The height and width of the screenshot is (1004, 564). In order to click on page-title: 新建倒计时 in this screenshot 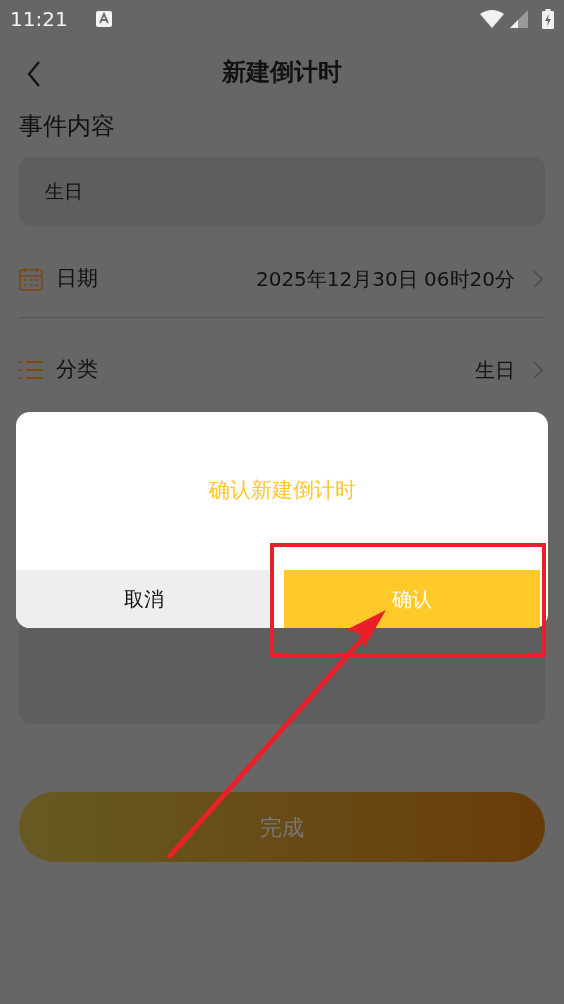, I will do `click(282, 72)`.